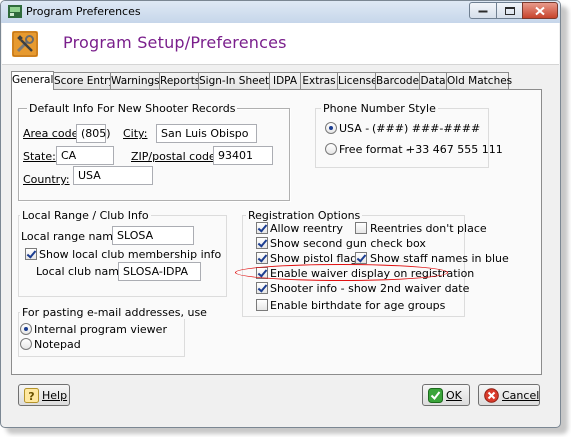 The width and height of the screenshot is (571, 437). What do you see at coordinates (375, 149) in the screenshot?
I see `free-format-label: Free format -` at bounding box center [375, 149].